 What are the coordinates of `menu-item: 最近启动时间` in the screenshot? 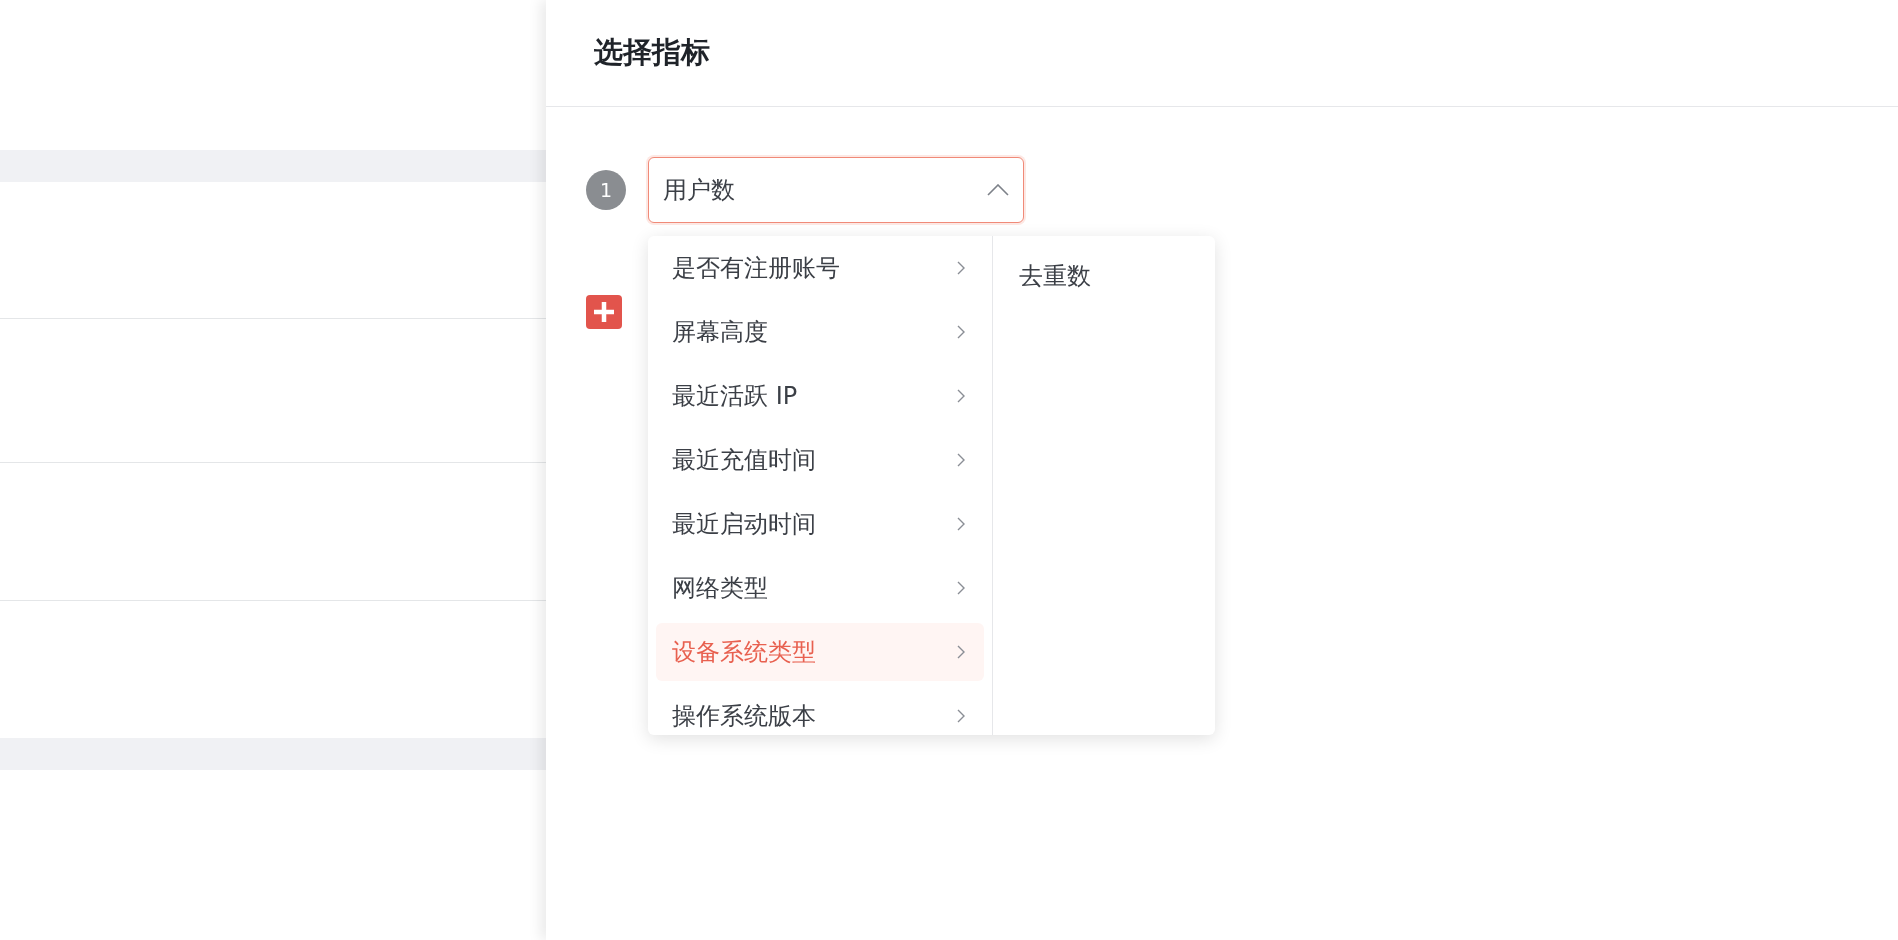 It's located at (820, 524).